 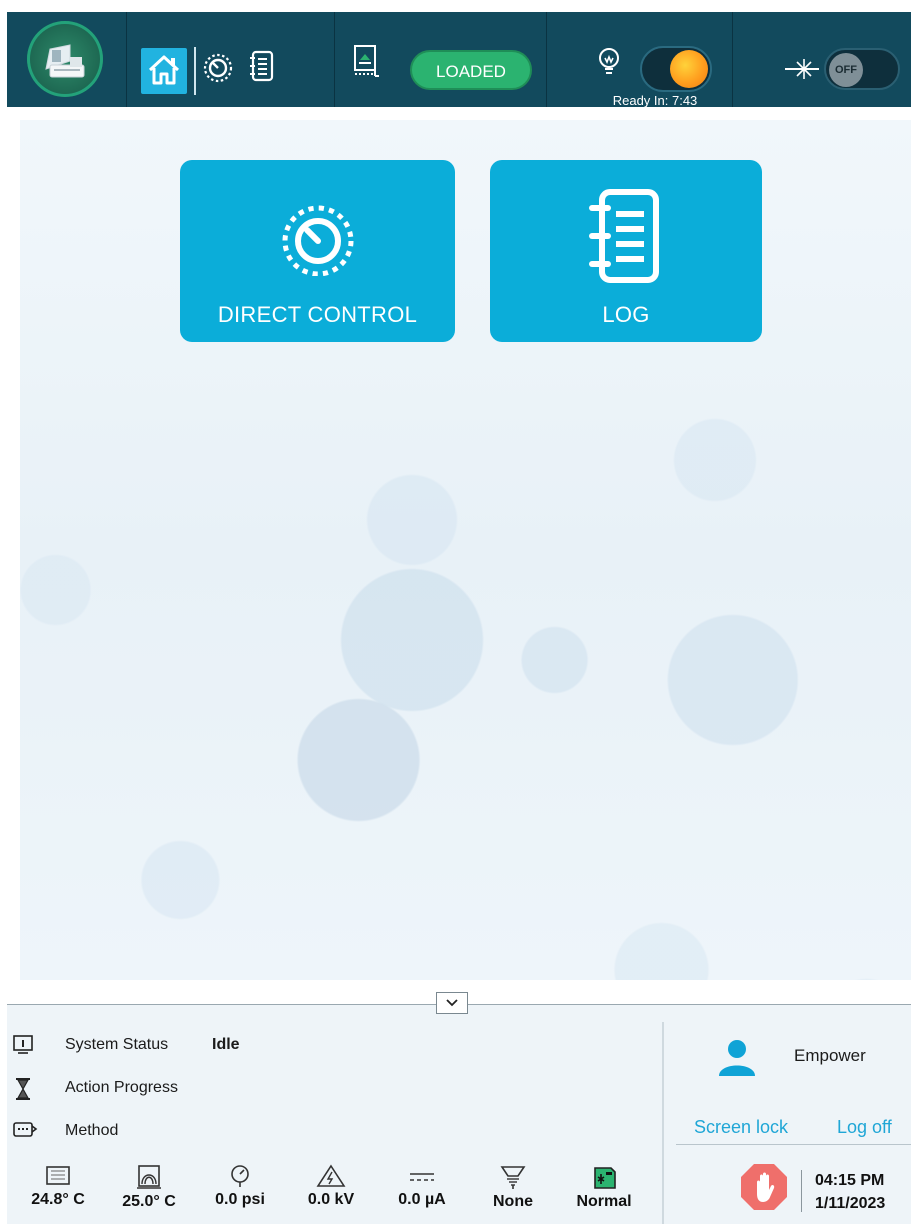 What do you see at coordinates (802, 69) in the screenshot?
I see `laser-icon` at bounding box center [802, 69].